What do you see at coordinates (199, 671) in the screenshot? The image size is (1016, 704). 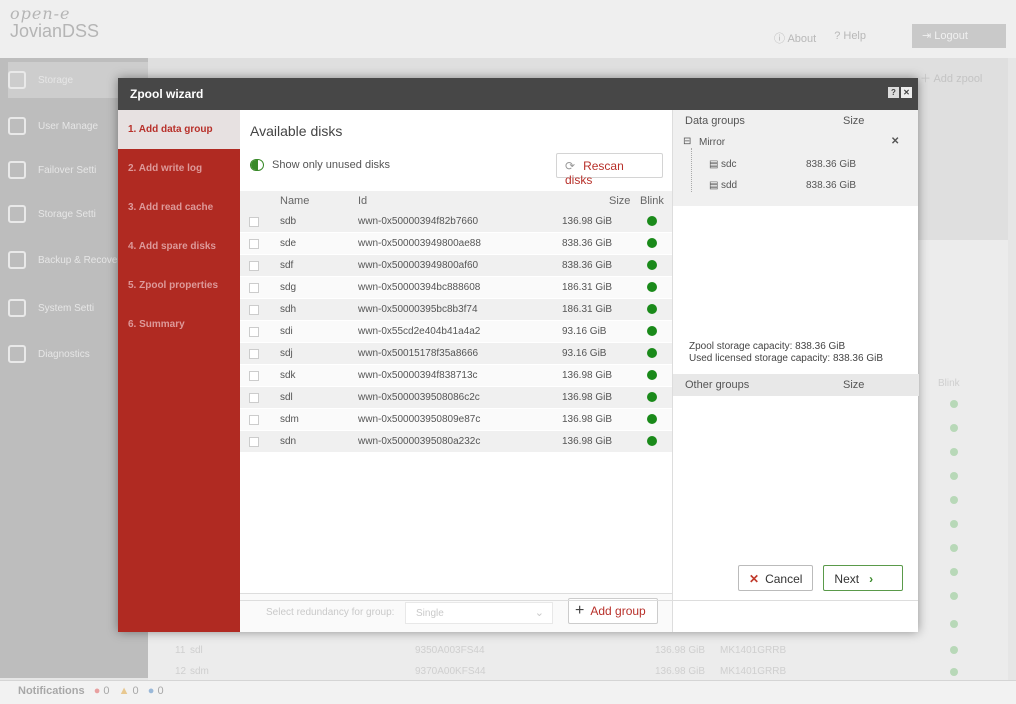 I see `bg-row-name: sdm` at bounding box center [199, 671].